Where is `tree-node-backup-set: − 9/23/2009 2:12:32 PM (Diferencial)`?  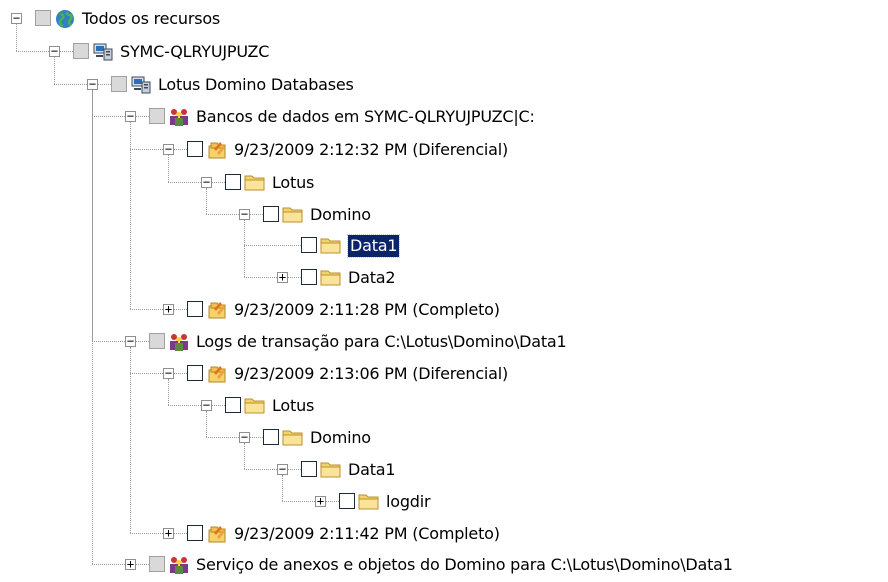
tree-node-backup-set: − 9/23/2009 2:12:32 PM (Diferencial) is located at coordinates (440, 151).